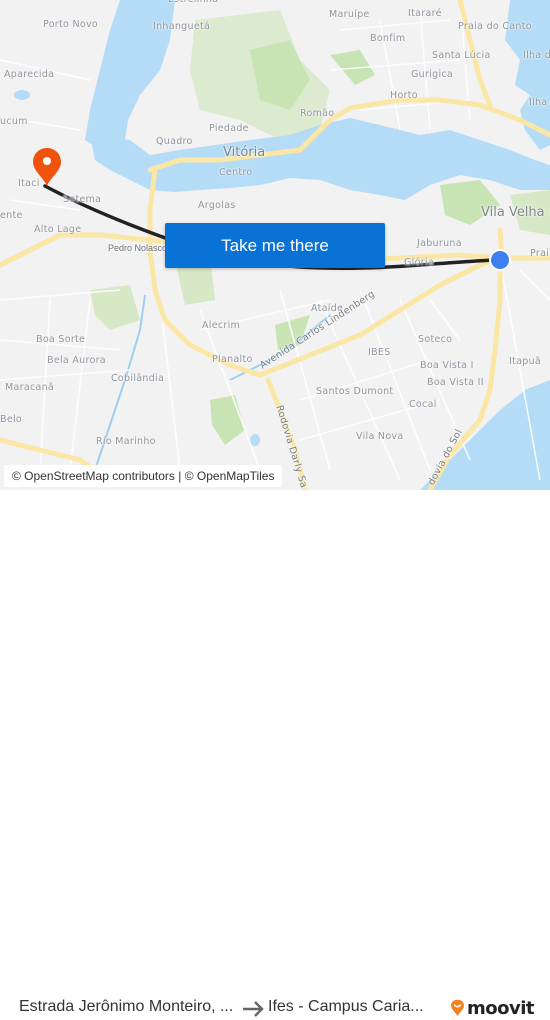  What do you see at coordinates (536, 55) in the screenshot?
I see `place-label: Ilha d` at bounding box center [536, 55].